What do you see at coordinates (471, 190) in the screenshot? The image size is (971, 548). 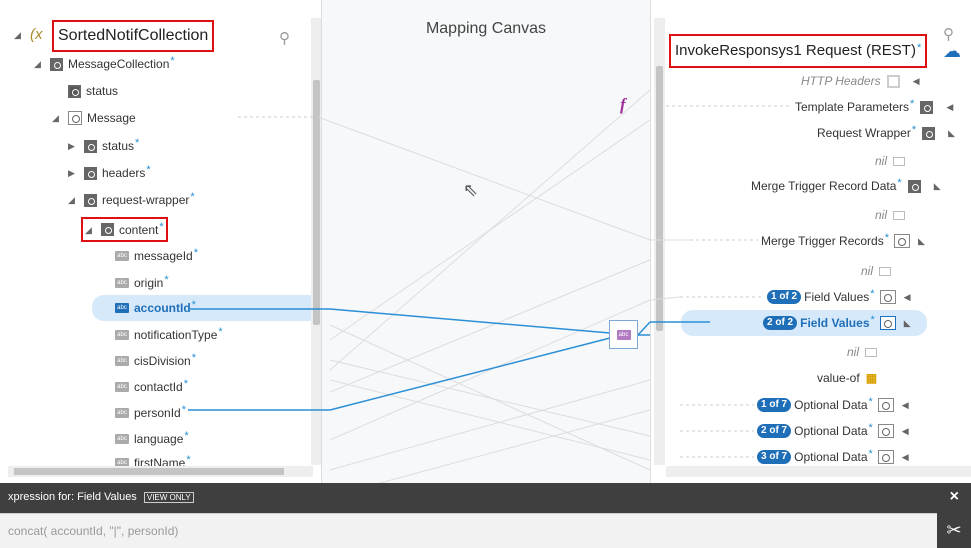 I see `mouse-cursor-icon: ⇖` at bounding box center [471, 190].